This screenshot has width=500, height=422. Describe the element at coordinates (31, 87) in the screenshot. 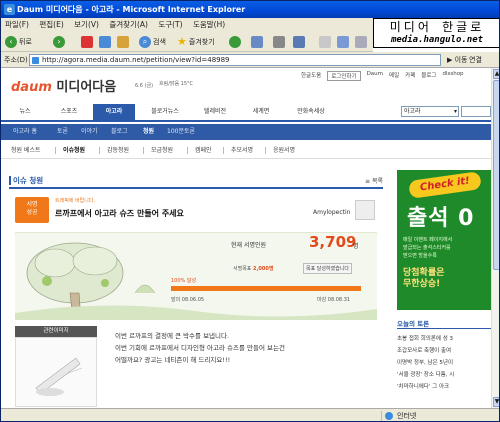

I see `logo-daum: daum` at that location.